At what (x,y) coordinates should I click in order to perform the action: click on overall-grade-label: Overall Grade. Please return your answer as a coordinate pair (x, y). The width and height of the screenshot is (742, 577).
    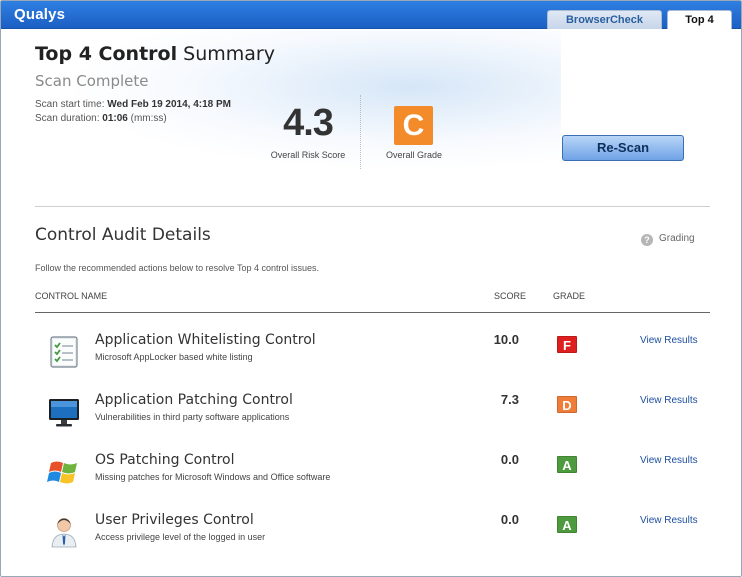
    Looking at the image, I should click on (414, 155).